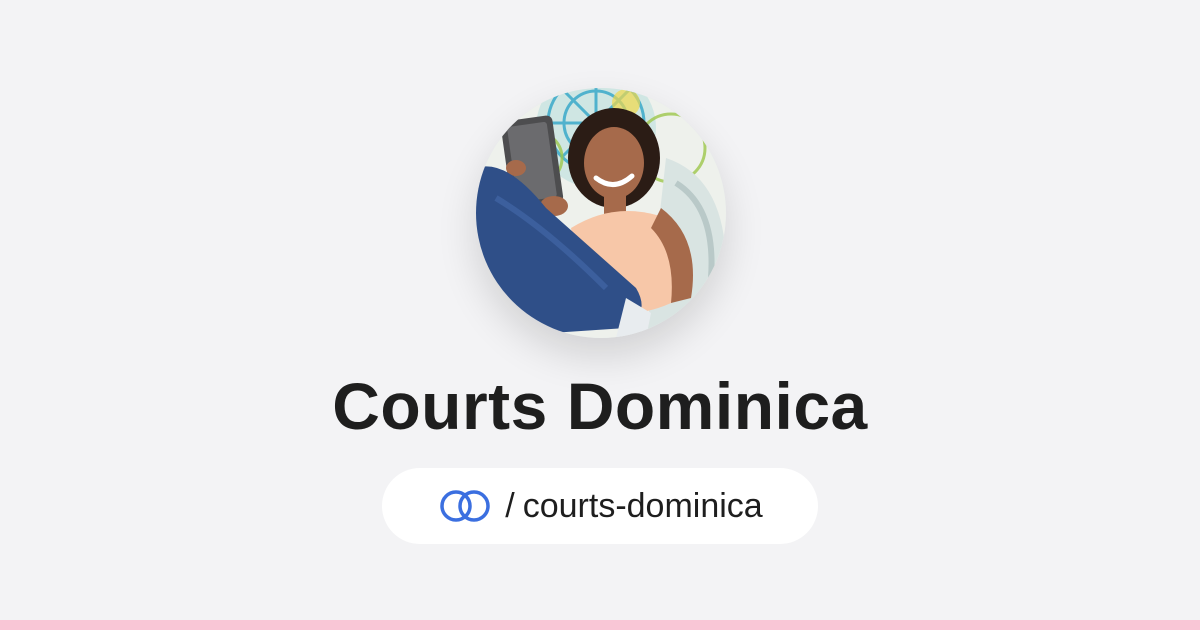 This screenshot has height=630, width=1200. Describe the element at coordinates (642, 506) in the screenshot. I see `profile-handle: courts-dominica` at that location.